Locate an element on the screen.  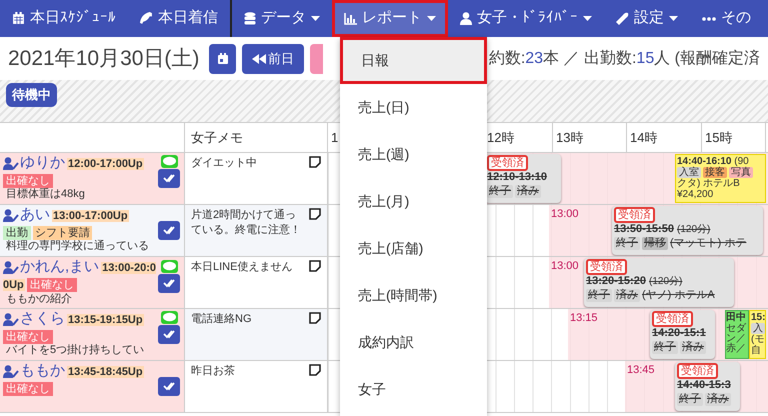
booking-duration: (90 is located at coordinates (741, 161).